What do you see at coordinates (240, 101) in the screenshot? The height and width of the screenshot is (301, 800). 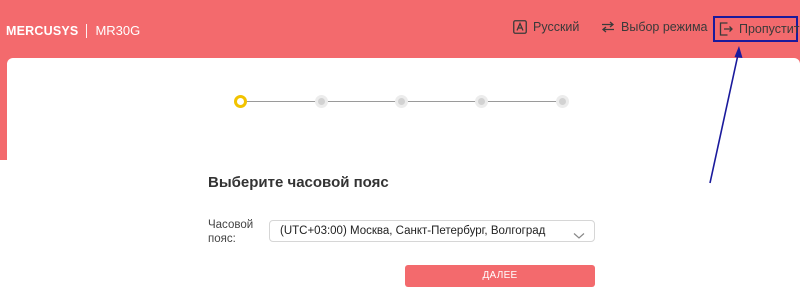 I see `step-1-current` at bounding box center [240, 101].